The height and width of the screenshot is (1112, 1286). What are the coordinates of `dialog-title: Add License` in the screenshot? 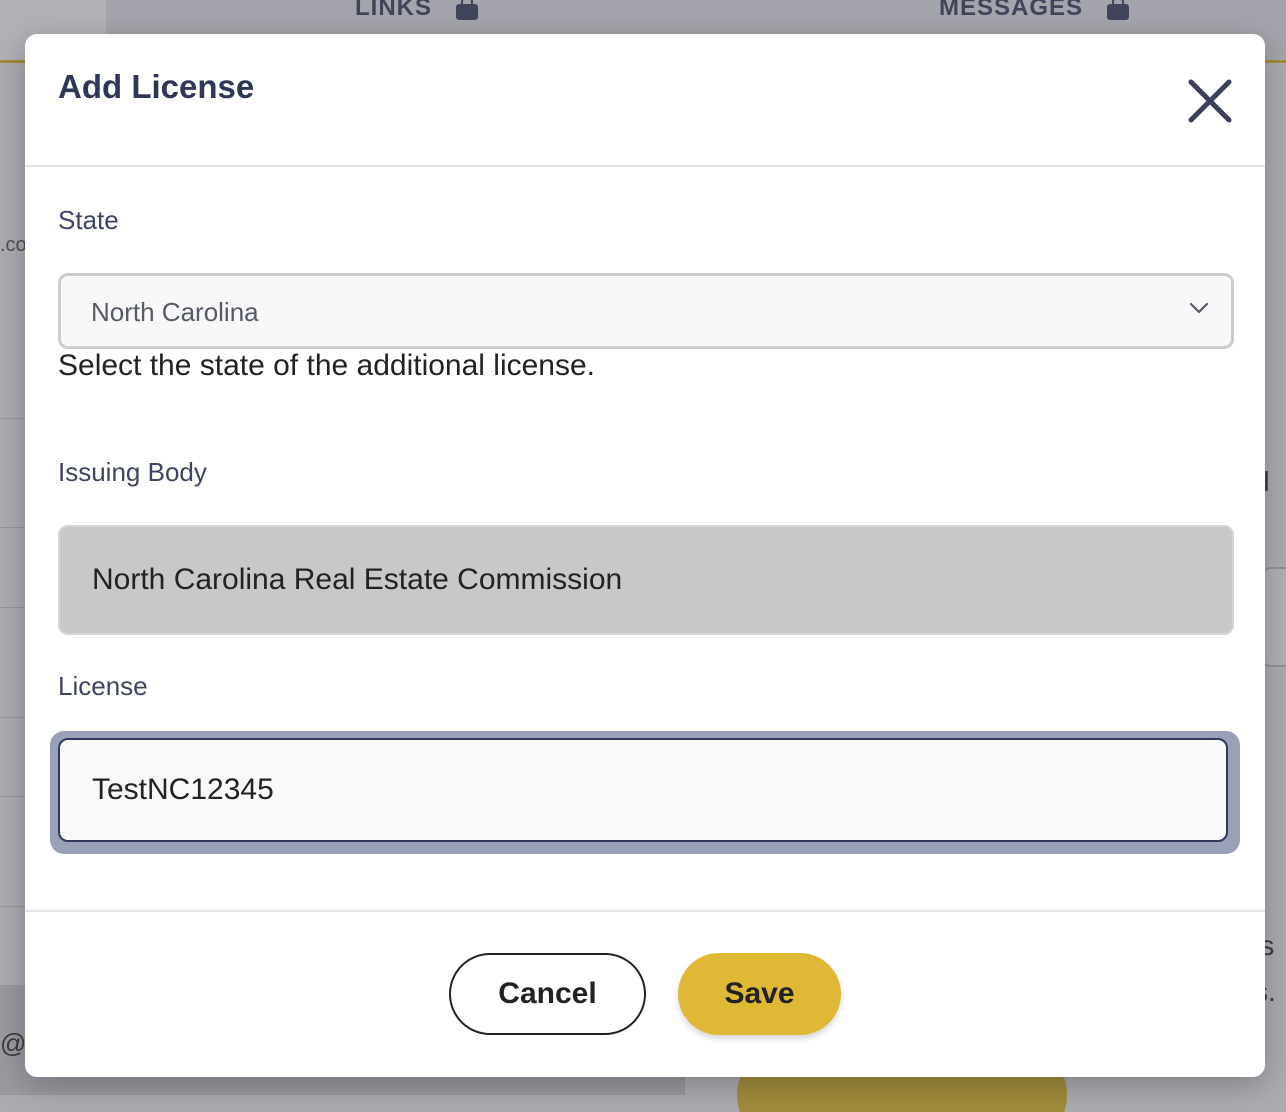 It's located at (156, 86).